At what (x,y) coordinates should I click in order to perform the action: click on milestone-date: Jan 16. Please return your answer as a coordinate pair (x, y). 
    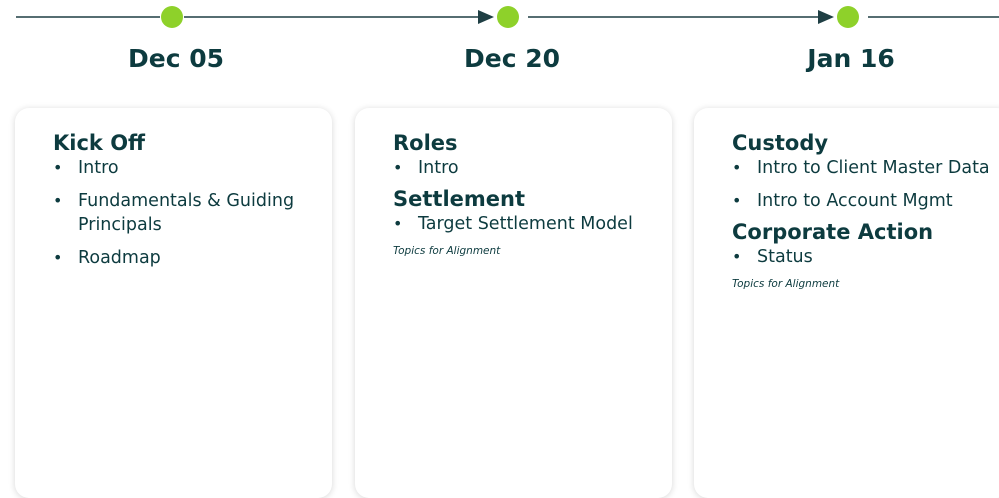
    Looking at the image, I should click on (851, 58).